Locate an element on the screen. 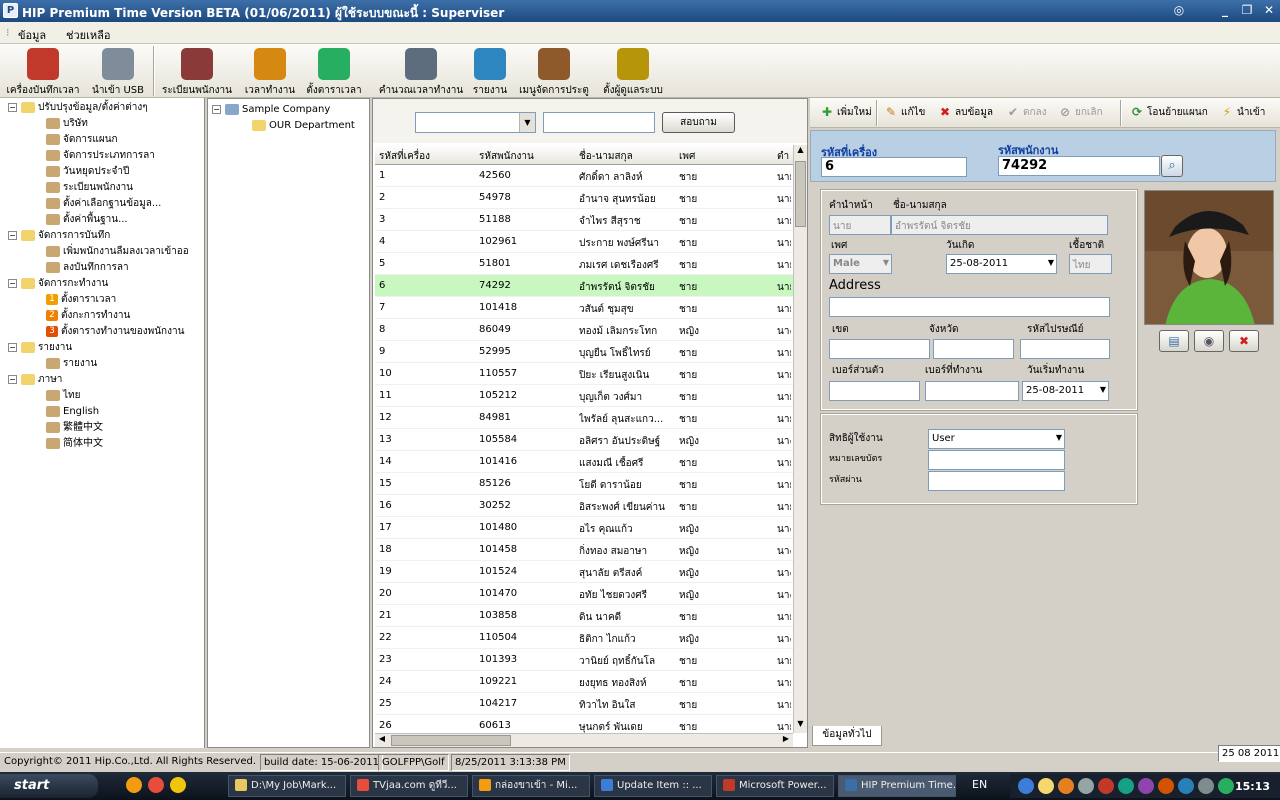 Image resolution: width=1280 pixels, height=800 pixels. tree-node: − ภาษา is located at coordinates (35, 380).